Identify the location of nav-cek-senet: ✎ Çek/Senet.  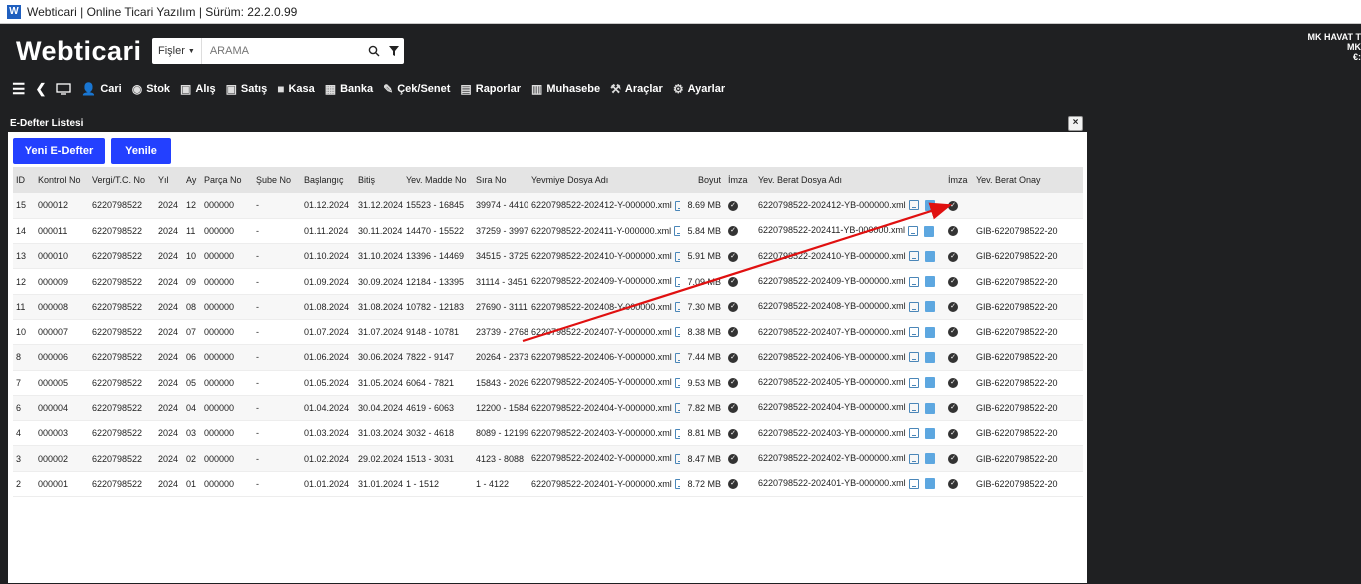
(416, 89).